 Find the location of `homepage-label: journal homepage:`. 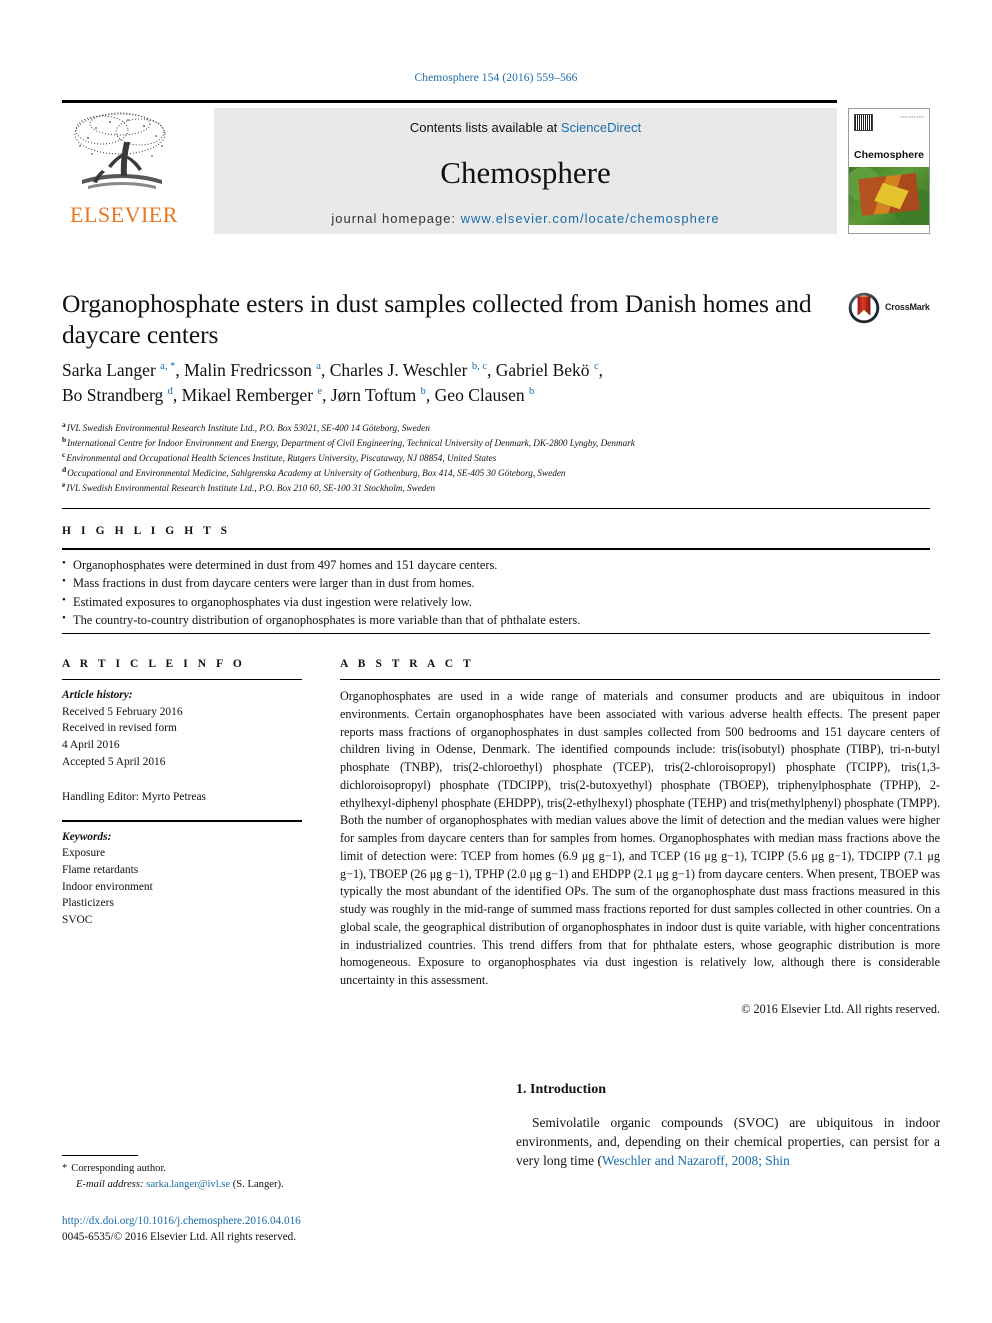

homepage-label: journal homepage: is located at coordinates (396, 218).